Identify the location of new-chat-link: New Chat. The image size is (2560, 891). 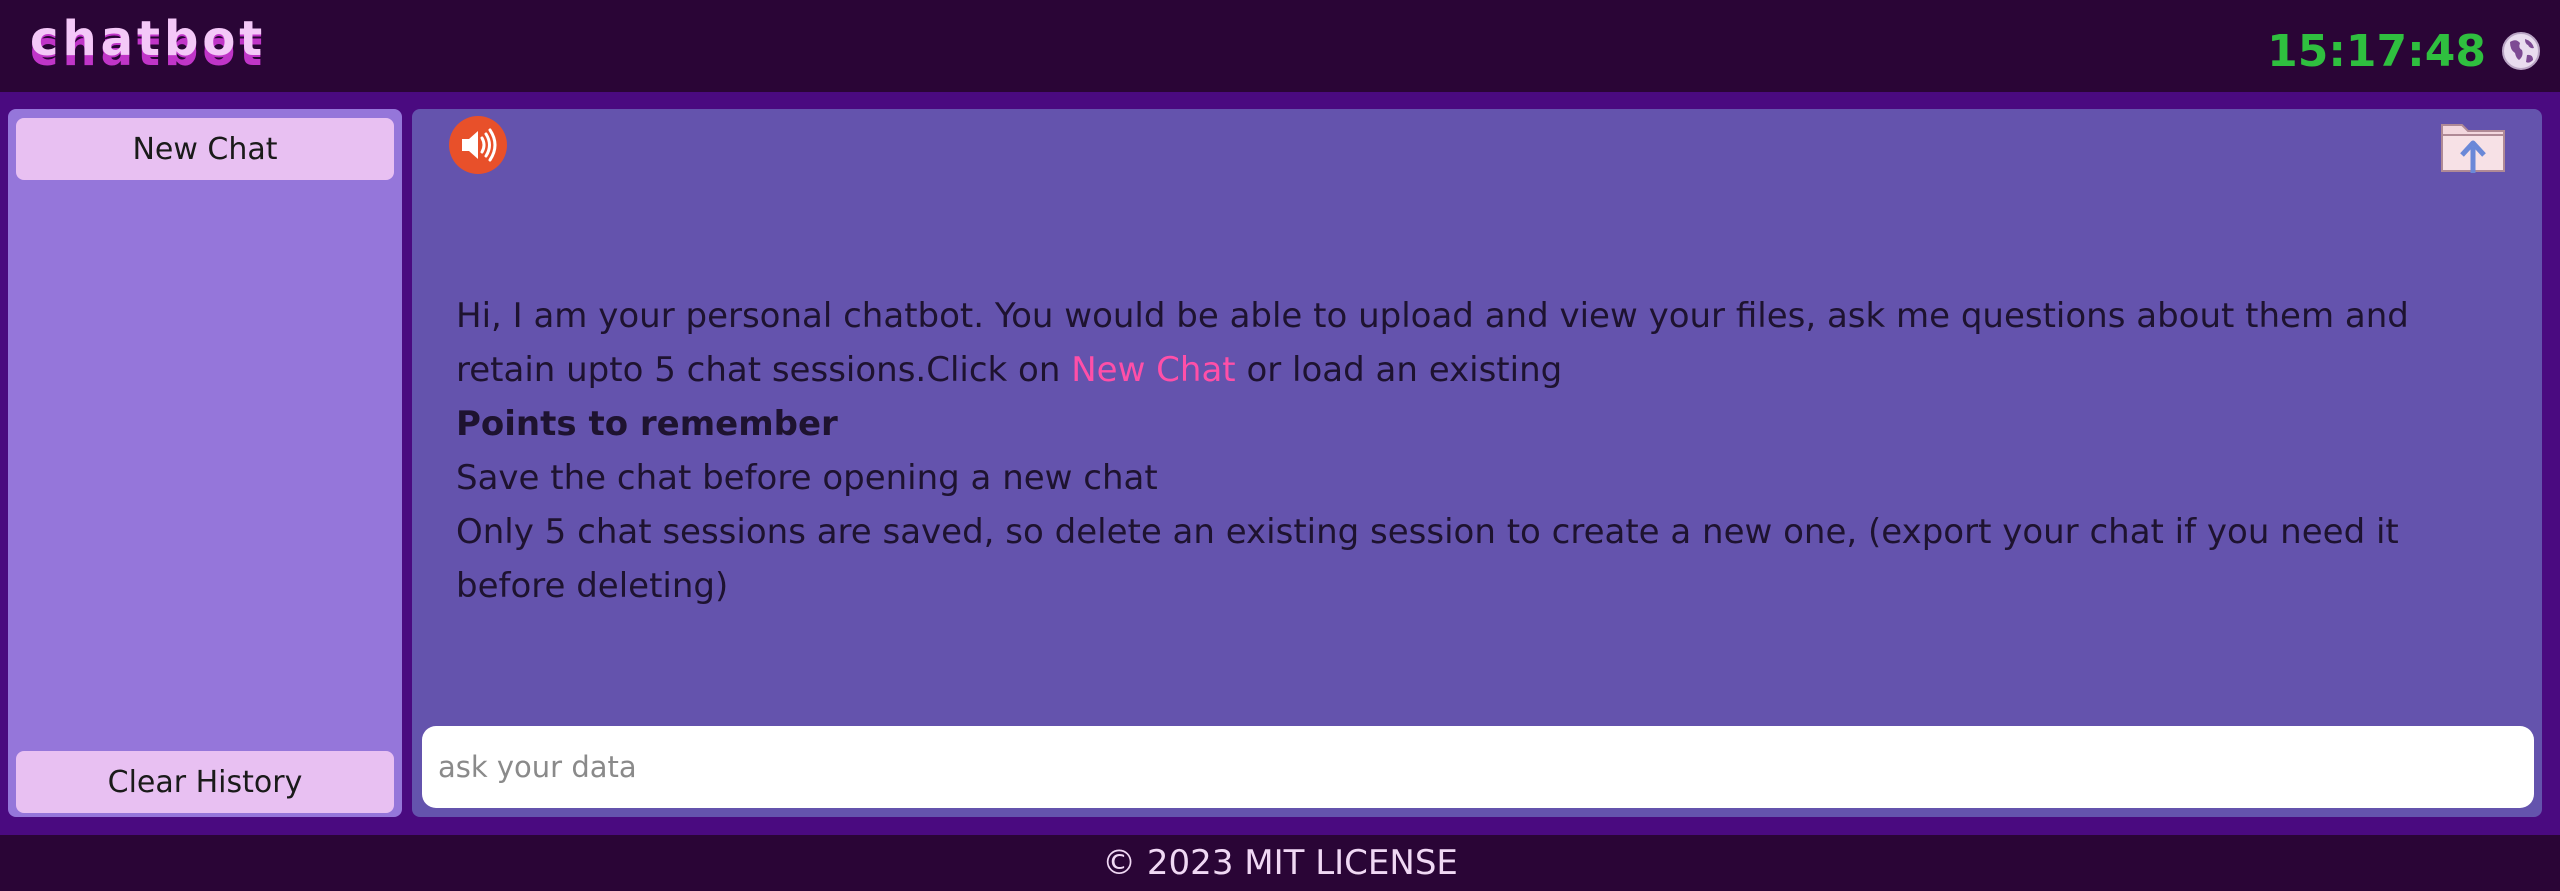
(1153, 370).